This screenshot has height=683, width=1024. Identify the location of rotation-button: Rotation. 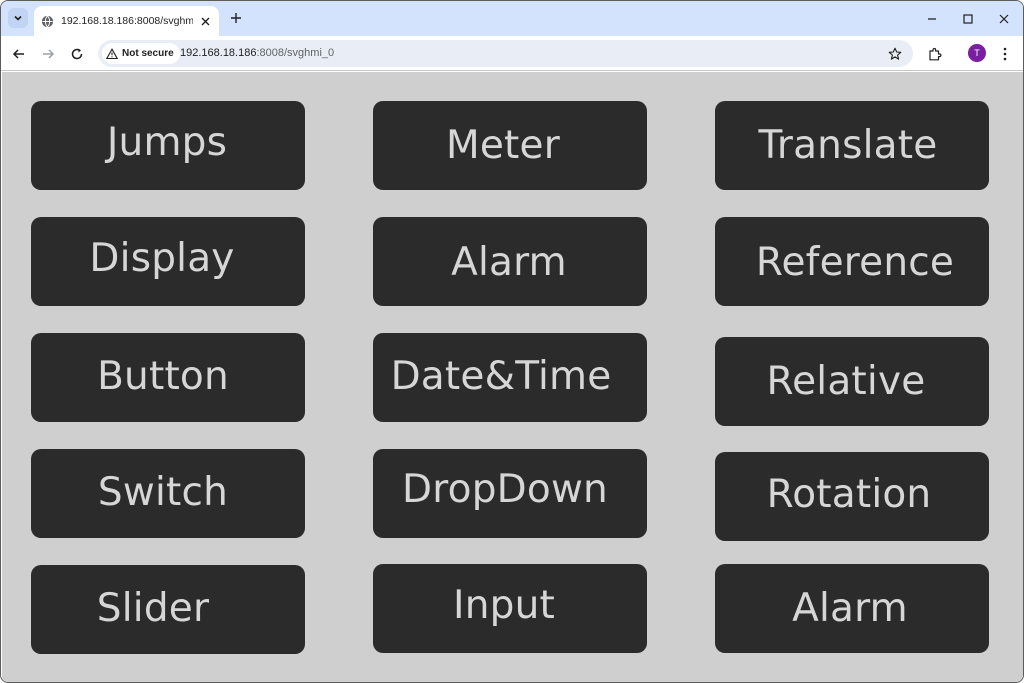
(852, 496).